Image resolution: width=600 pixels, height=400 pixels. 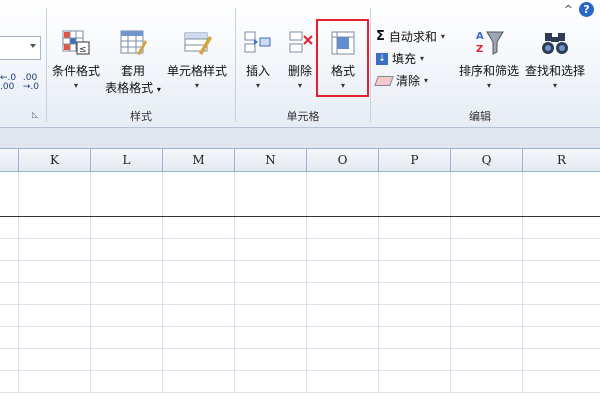 I want to click on column-header: O, so click(x=343, y=160).